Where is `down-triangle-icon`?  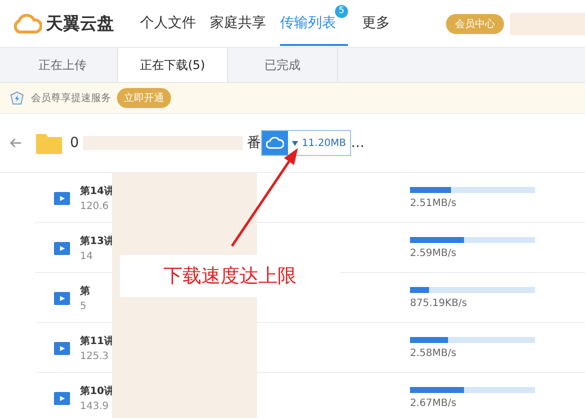 down-triangle-icon is located at coordinates (295, 143).